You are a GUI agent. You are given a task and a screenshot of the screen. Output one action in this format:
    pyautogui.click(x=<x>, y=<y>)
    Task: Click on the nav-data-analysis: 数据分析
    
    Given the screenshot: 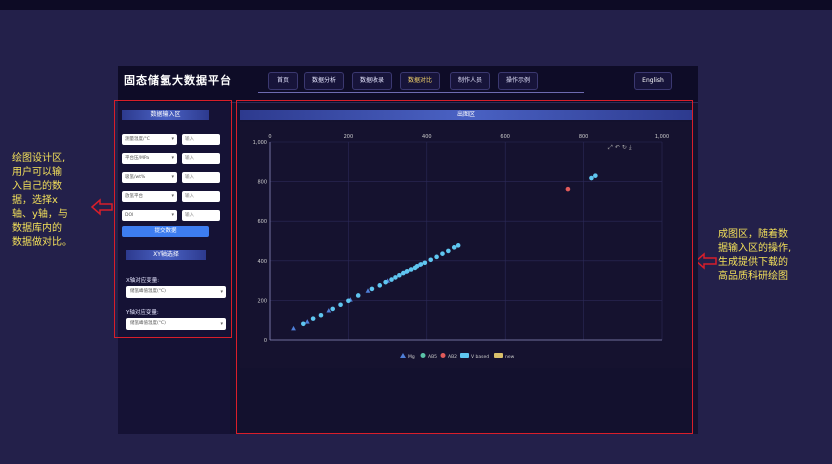 What is the action you would take?
    pyautogui.click(x=324, y=81)
    